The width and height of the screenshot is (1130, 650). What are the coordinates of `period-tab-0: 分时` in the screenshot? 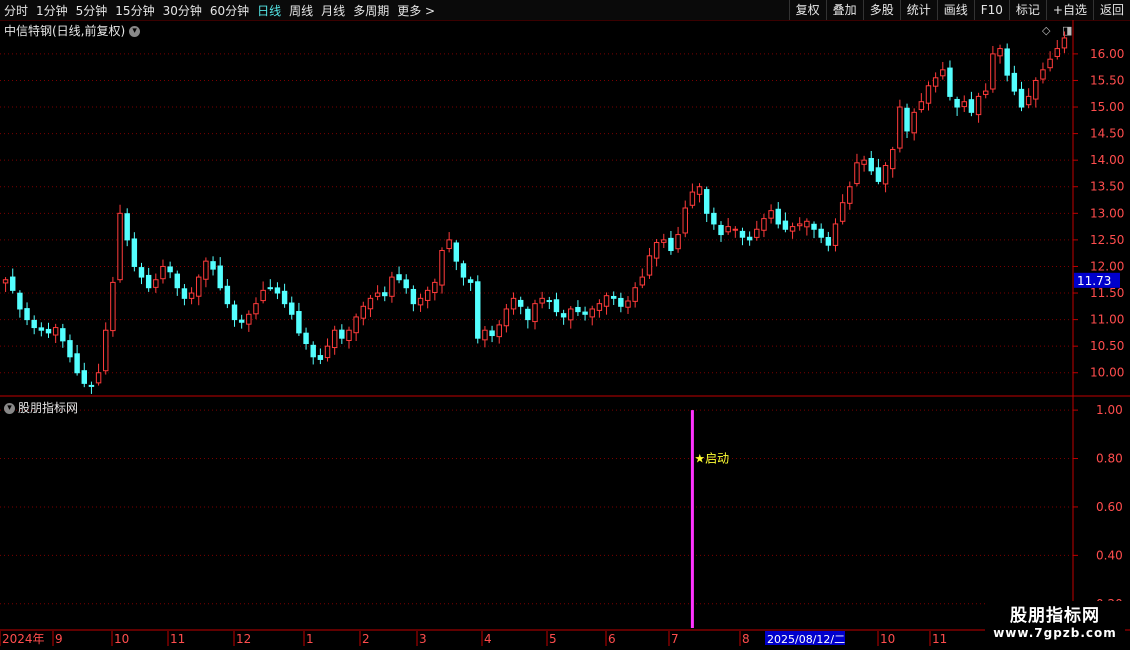 It's located at (16, 10).